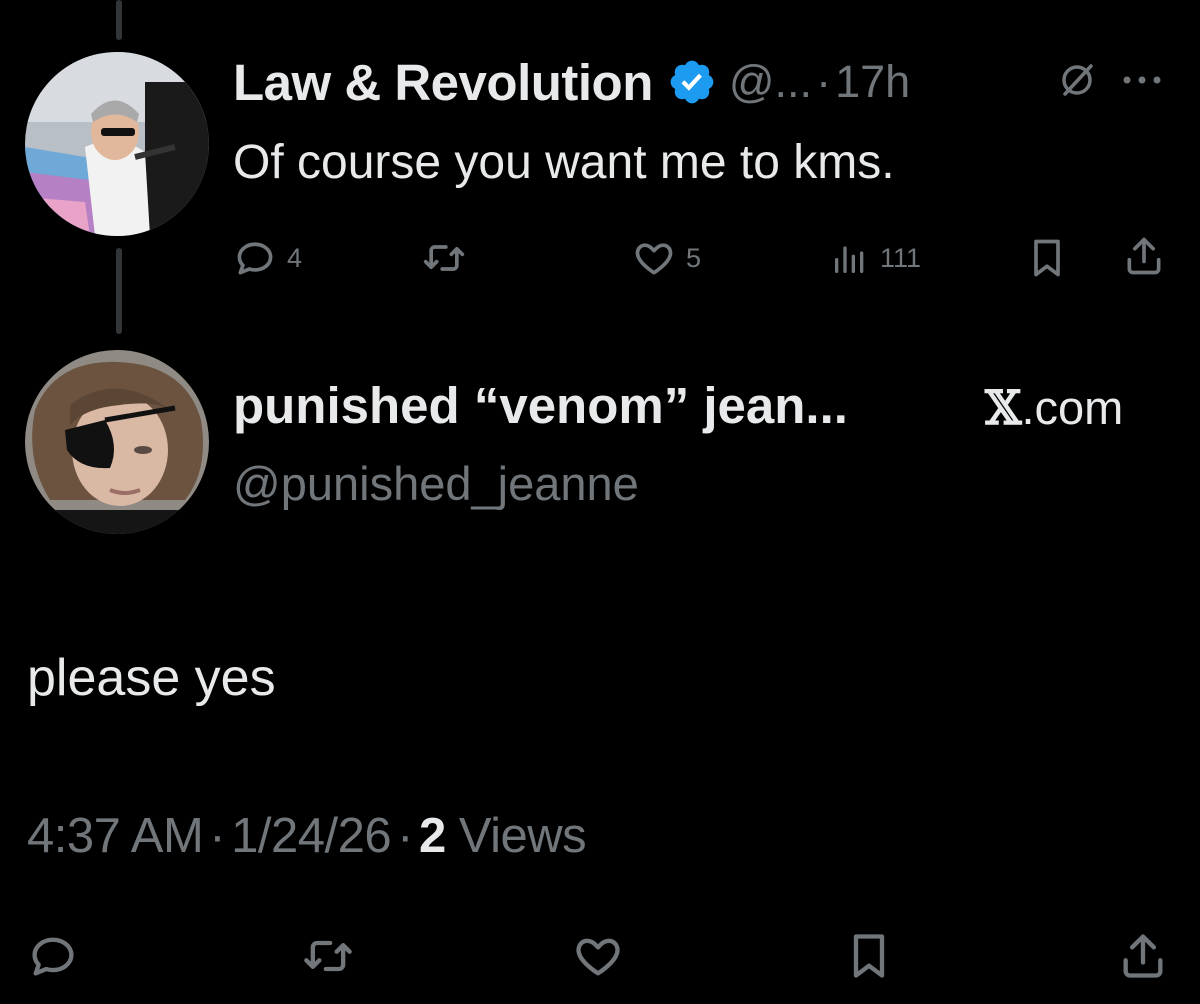 This screenshot has height=1004, width=1200. What do you see at coordinates (117, 144) in the screenshot?
I see `parent-author-avatar` at bounding box center [117, 144].